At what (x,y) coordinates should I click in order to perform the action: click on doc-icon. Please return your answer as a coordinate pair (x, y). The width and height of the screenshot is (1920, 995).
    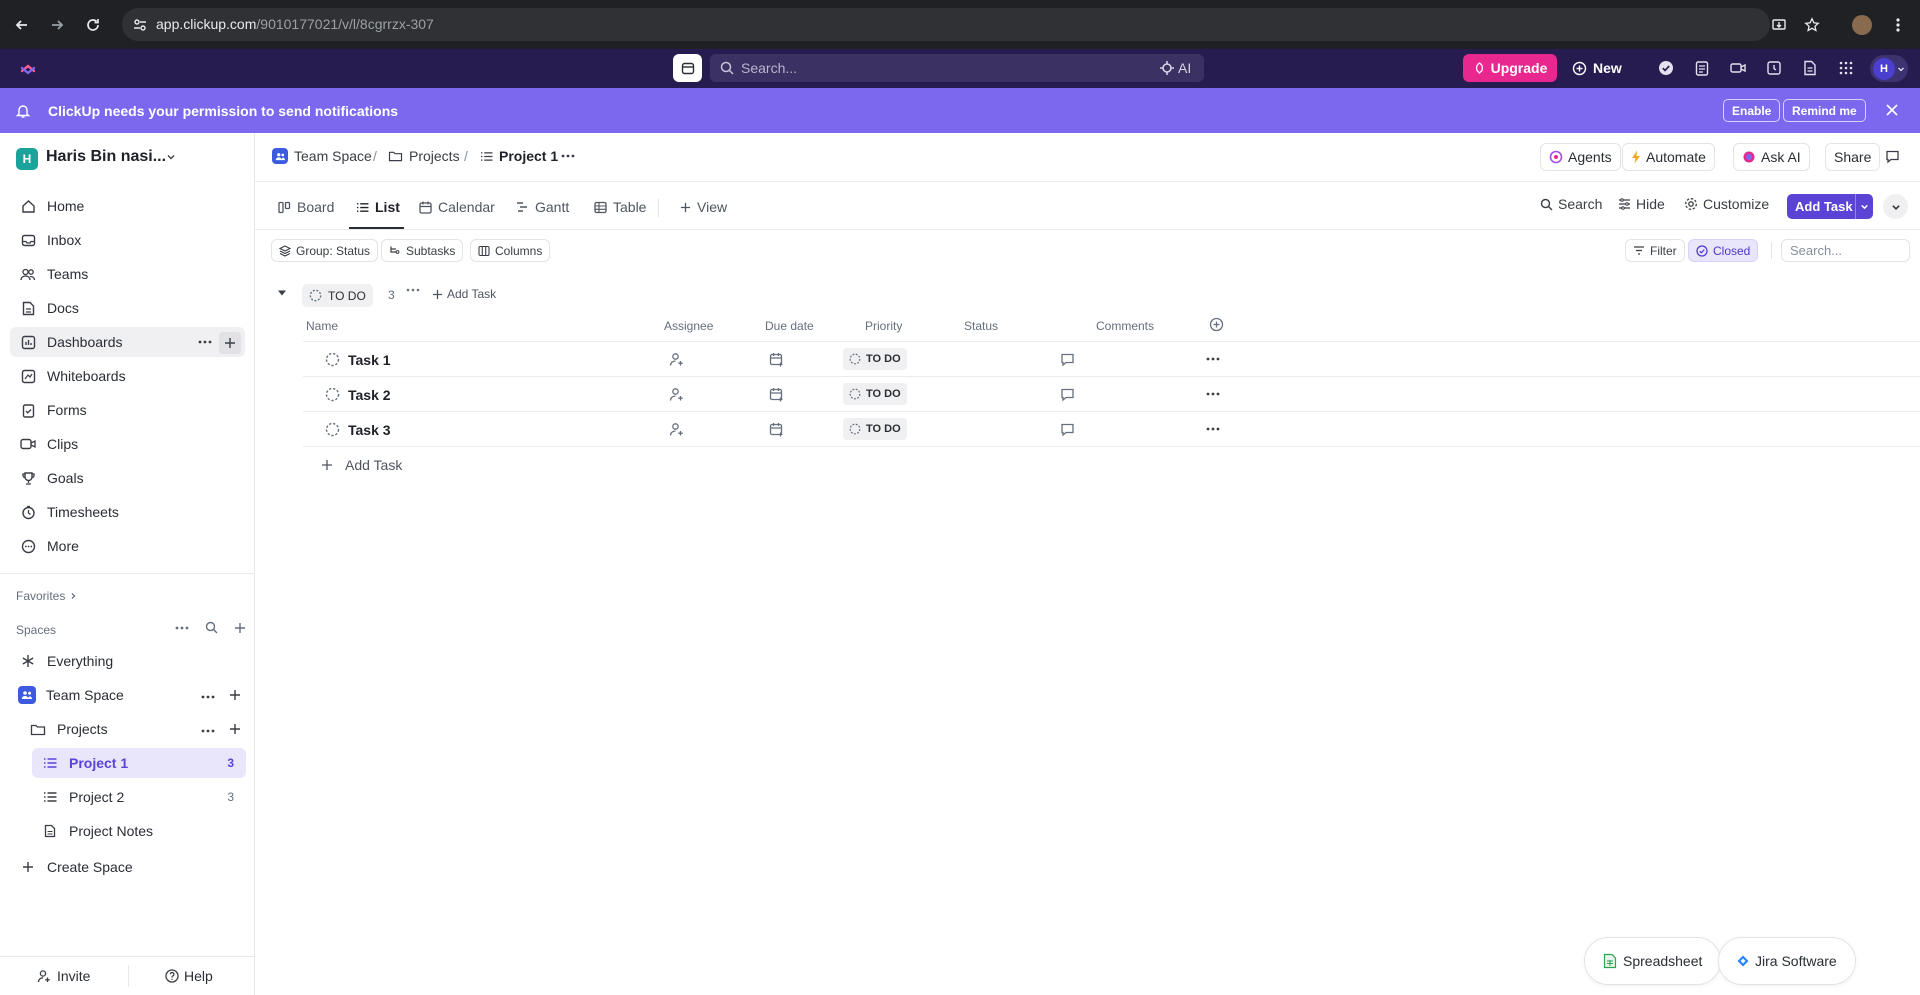
    Looking at the image, I should click on (1810, 68).